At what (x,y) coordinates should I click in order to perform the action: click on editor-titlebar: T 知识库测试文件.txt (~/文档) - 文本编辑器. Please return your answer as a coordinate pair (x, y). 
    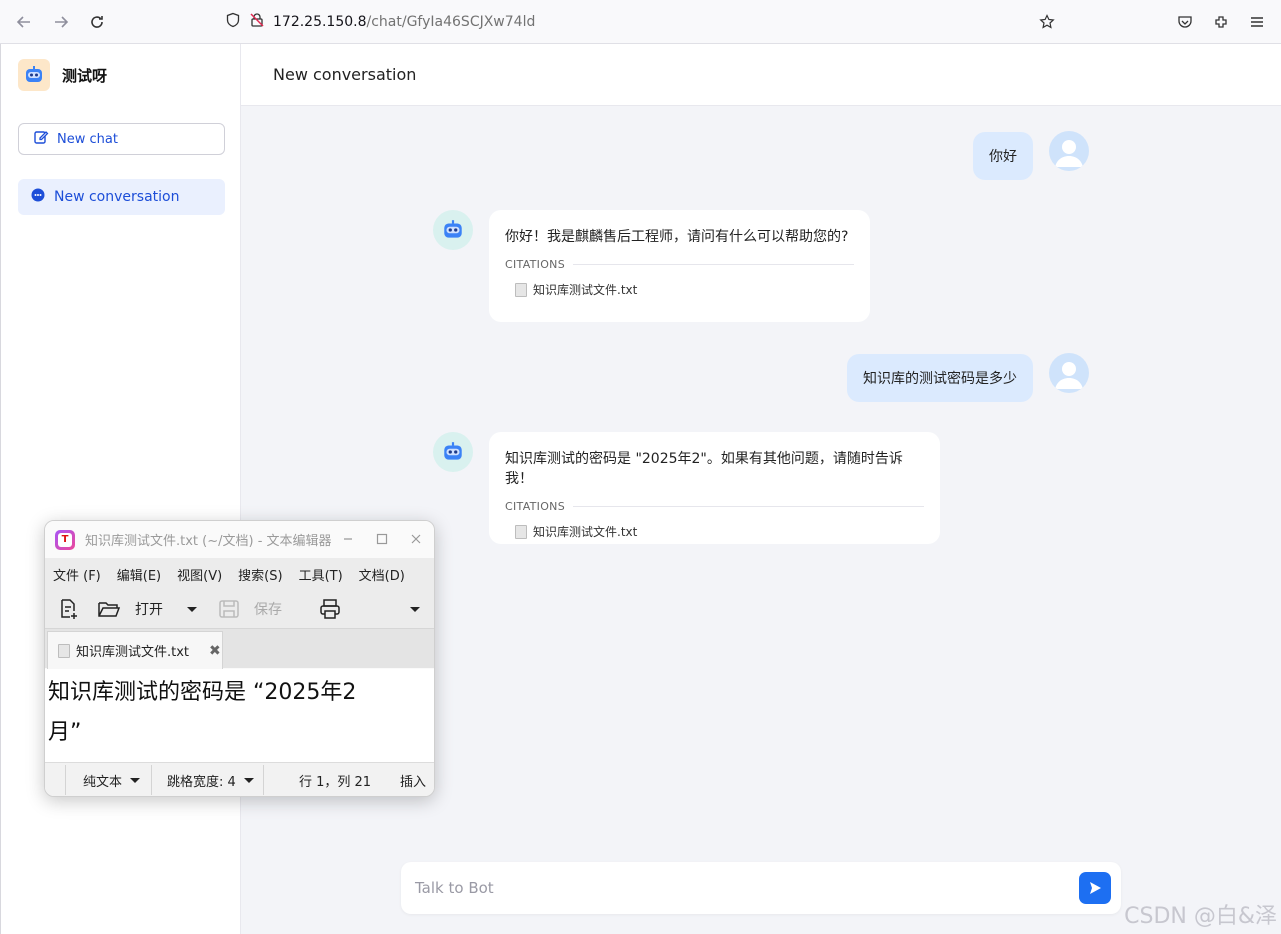
    Looking at the image, I should click on (239, 539).